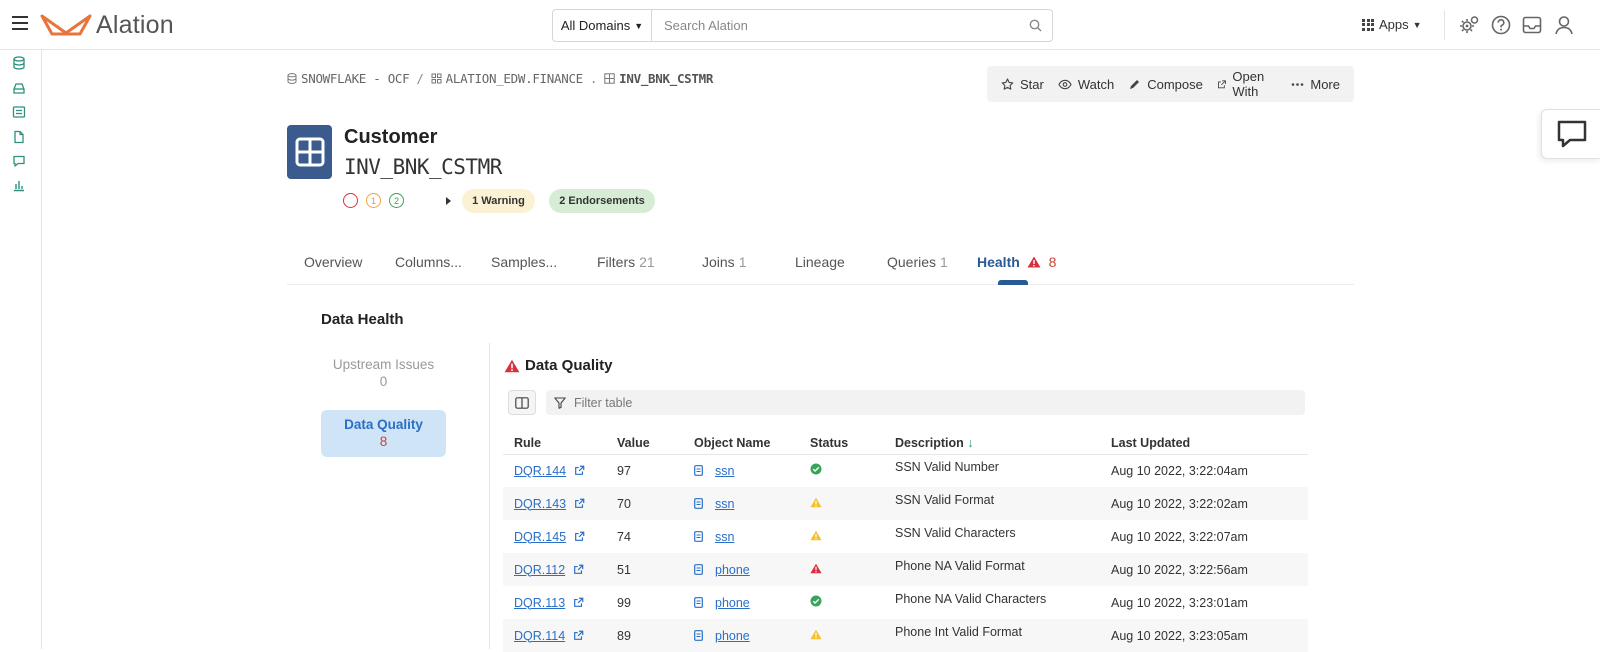 The height and width of the screenshot is (652, 1600). Describe the element at coordinates (1052, 262) in the screenshot. I see `tab-count: 8` at that location.